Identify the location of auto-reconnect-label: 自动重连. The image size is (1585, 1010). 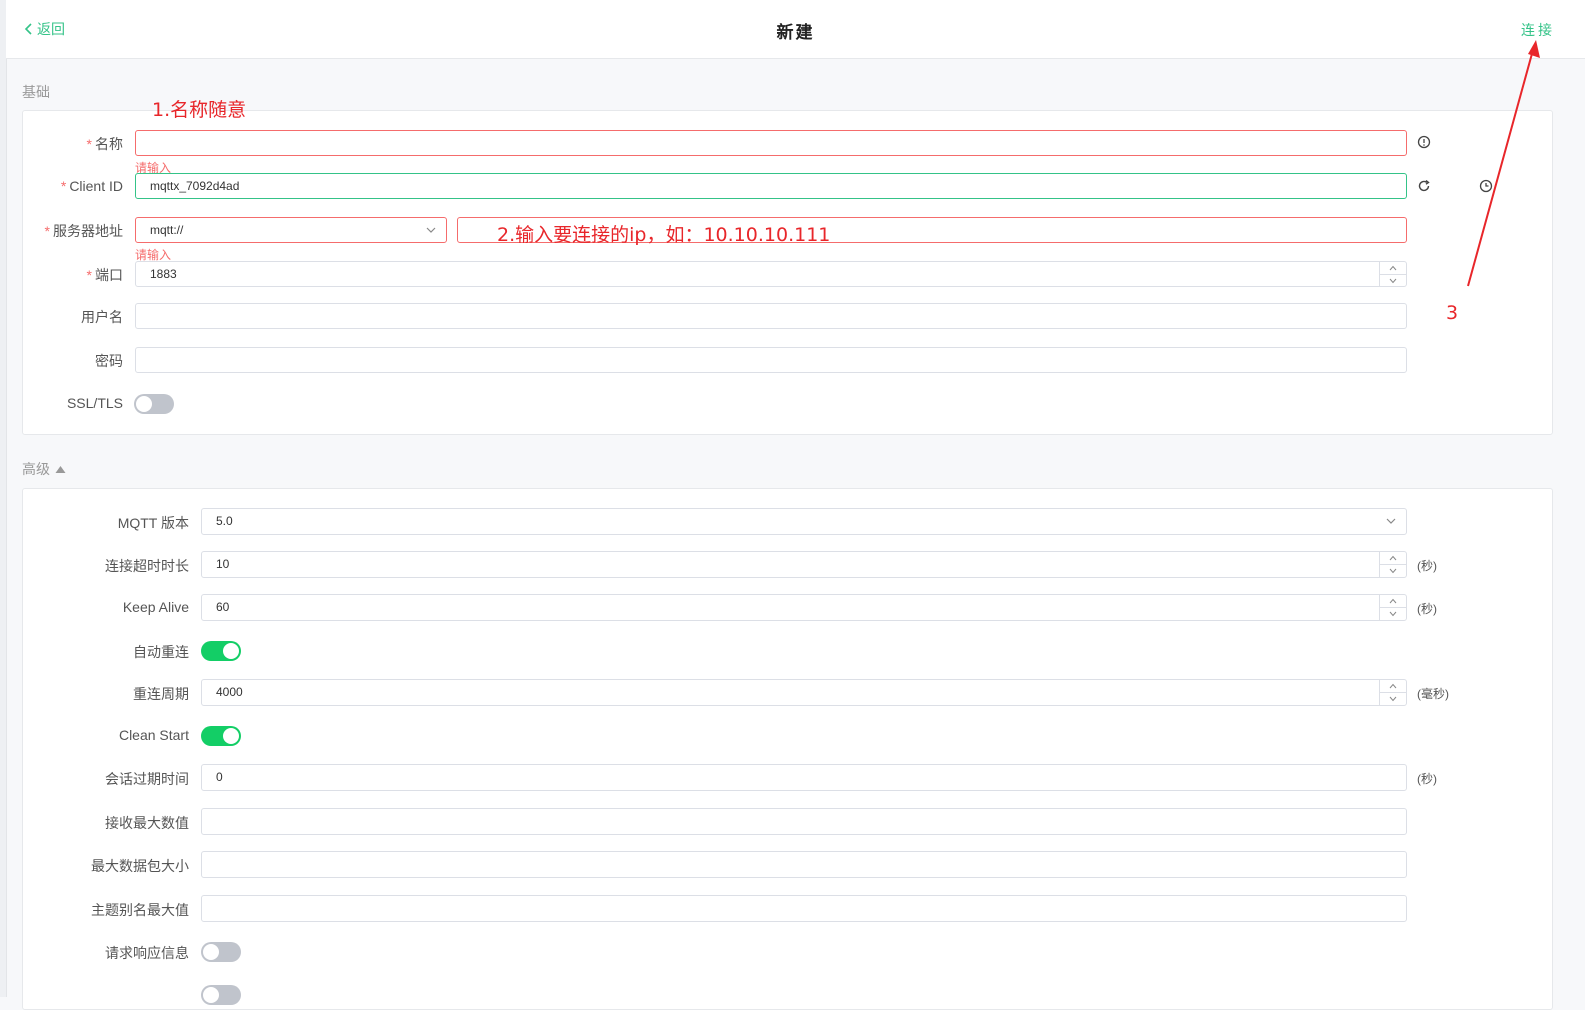
(161, 652).